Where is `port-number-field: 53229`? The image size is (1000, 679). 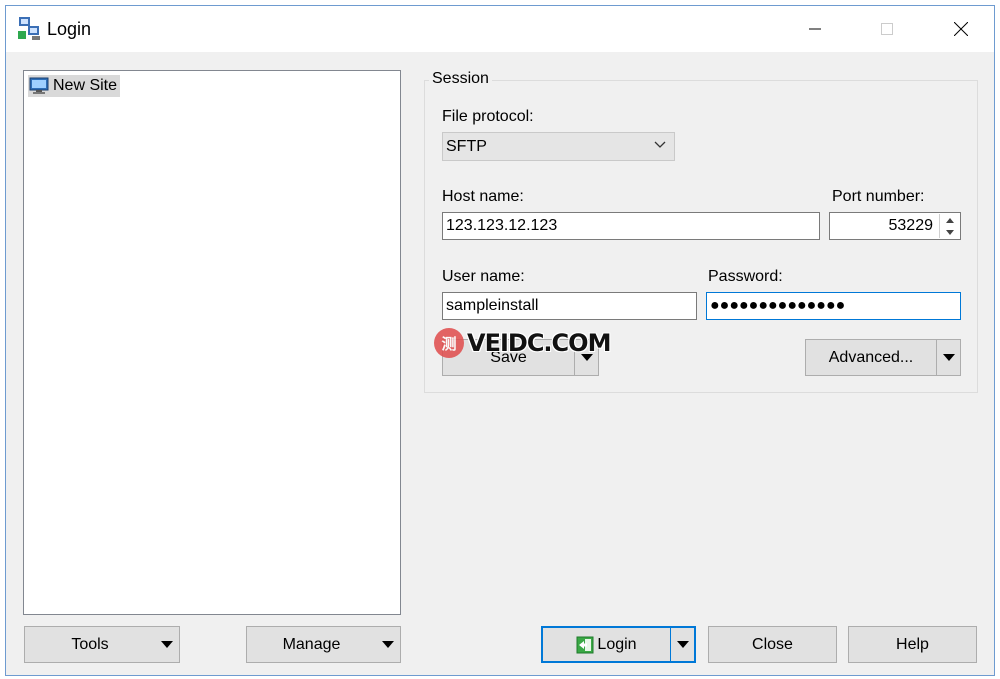
port-number-field: 53229 is located at coordinates (895, 226).